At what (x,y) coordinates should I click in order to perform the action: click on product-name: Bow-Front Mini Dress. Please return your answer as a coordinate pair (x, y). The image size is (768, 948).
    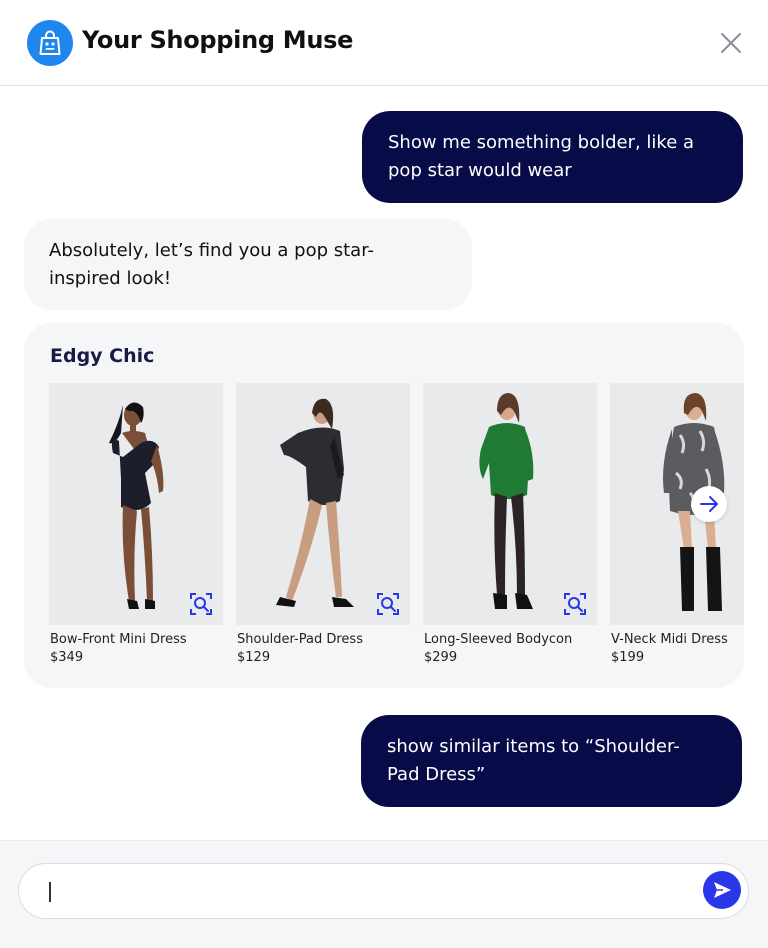
    Looking at the image, I should click on (118, 639).